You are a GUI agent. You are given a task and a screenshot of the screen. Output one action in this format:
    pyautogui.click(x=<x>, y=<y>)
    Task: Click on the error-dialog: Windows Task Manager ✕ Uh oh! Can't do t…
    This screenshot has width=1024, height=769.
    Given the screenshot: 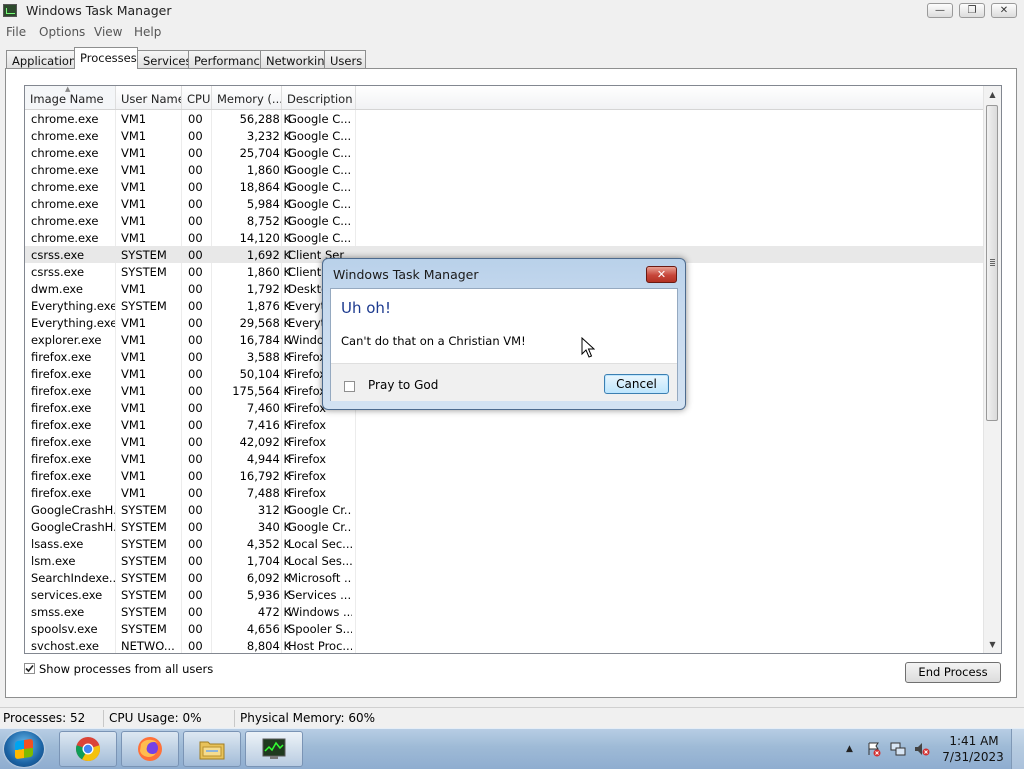 What is the action you would take?
    pyautogui.click(x=504, y=334)
    